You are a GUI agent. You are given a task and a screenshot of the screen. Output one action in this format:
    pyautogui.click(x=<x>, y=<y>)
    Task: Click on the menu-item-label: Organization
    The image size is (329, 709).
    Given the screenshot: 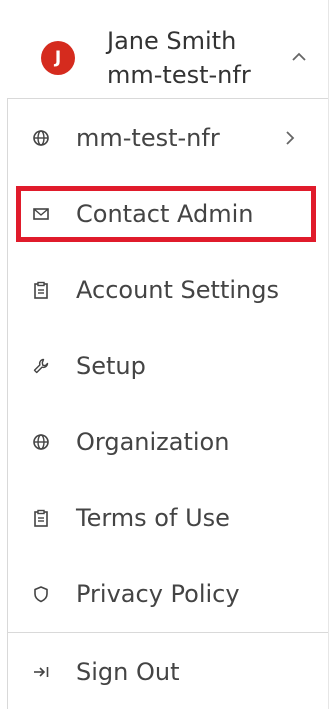 What is the action you would take?
    pyautogui.click(x=153, y=442)
    